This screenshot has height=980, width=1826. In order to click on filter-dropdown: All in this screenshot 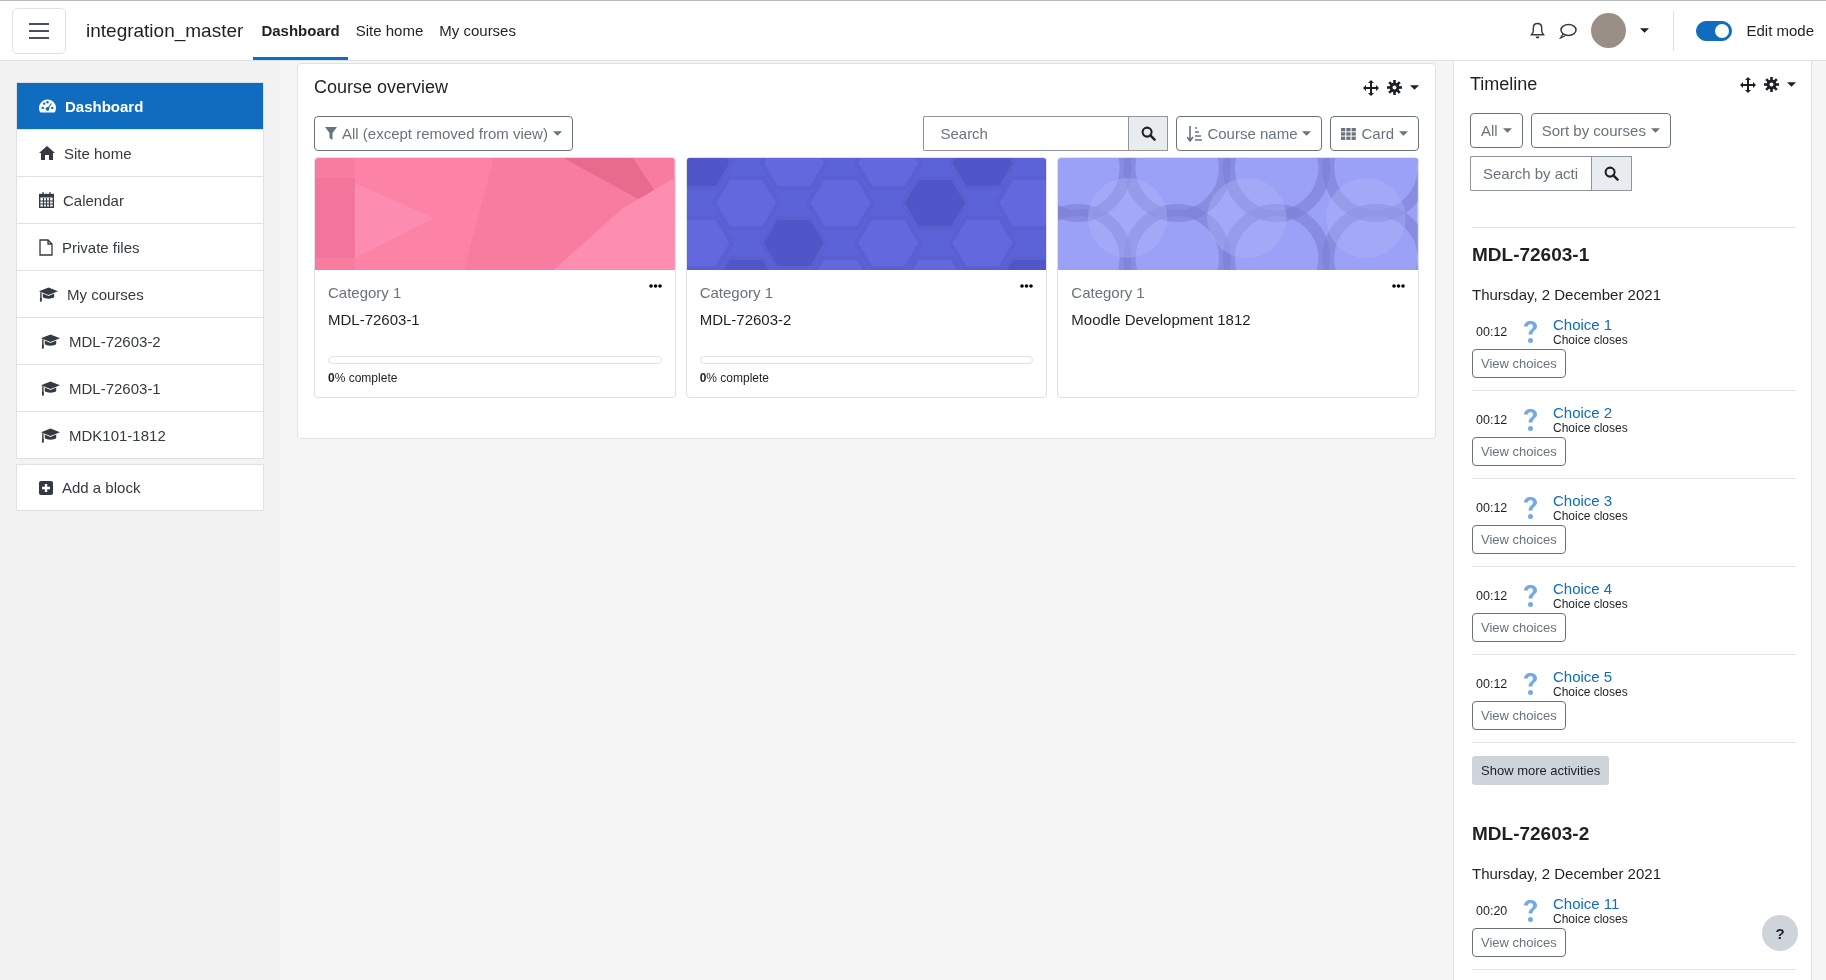, I will do `click(1496, 130)`.